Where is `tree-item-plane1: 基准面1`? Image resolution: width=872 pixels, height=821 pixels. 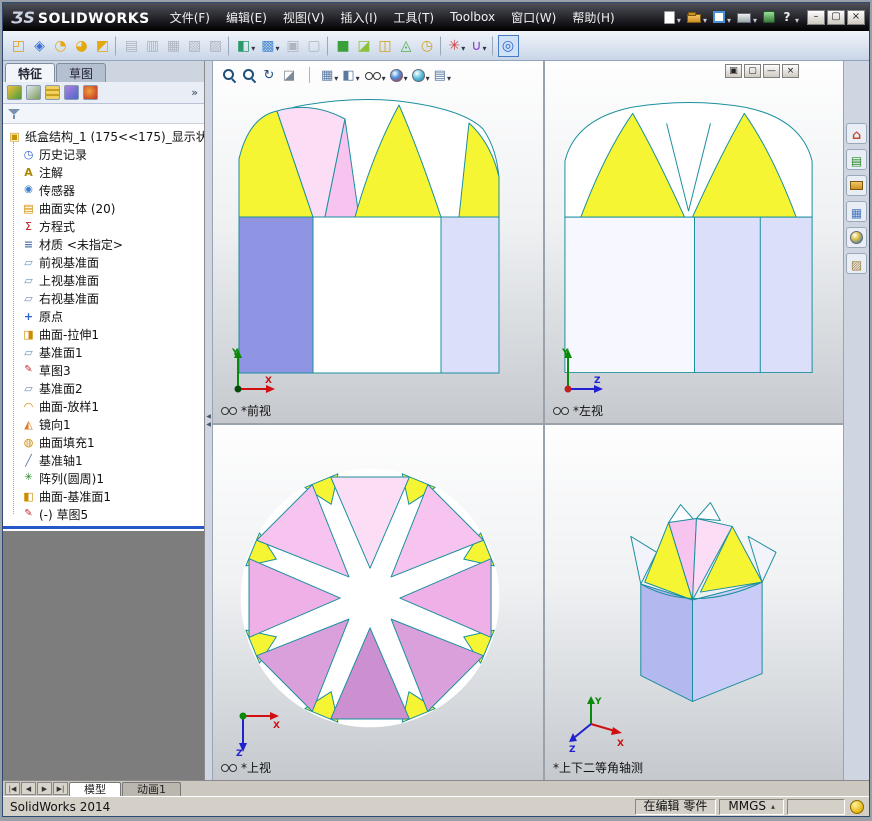 tree-item-plane1: 基准面1 is located at coordinates (103, 352).